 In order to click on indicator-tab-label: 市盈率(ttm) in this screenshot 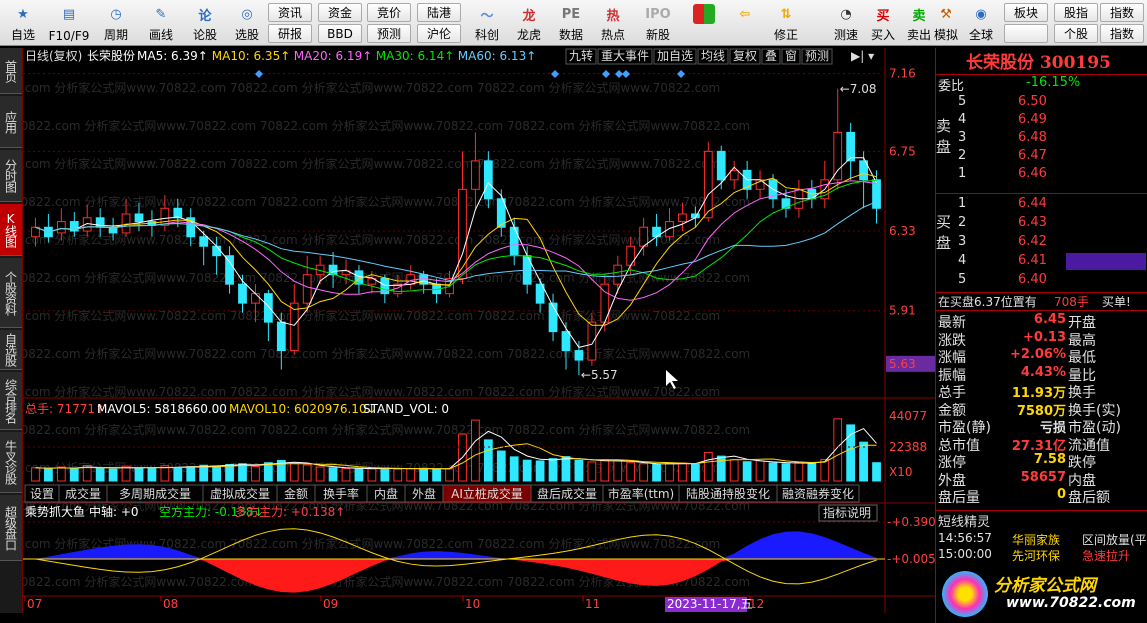, I will do `click(641, 493)`.